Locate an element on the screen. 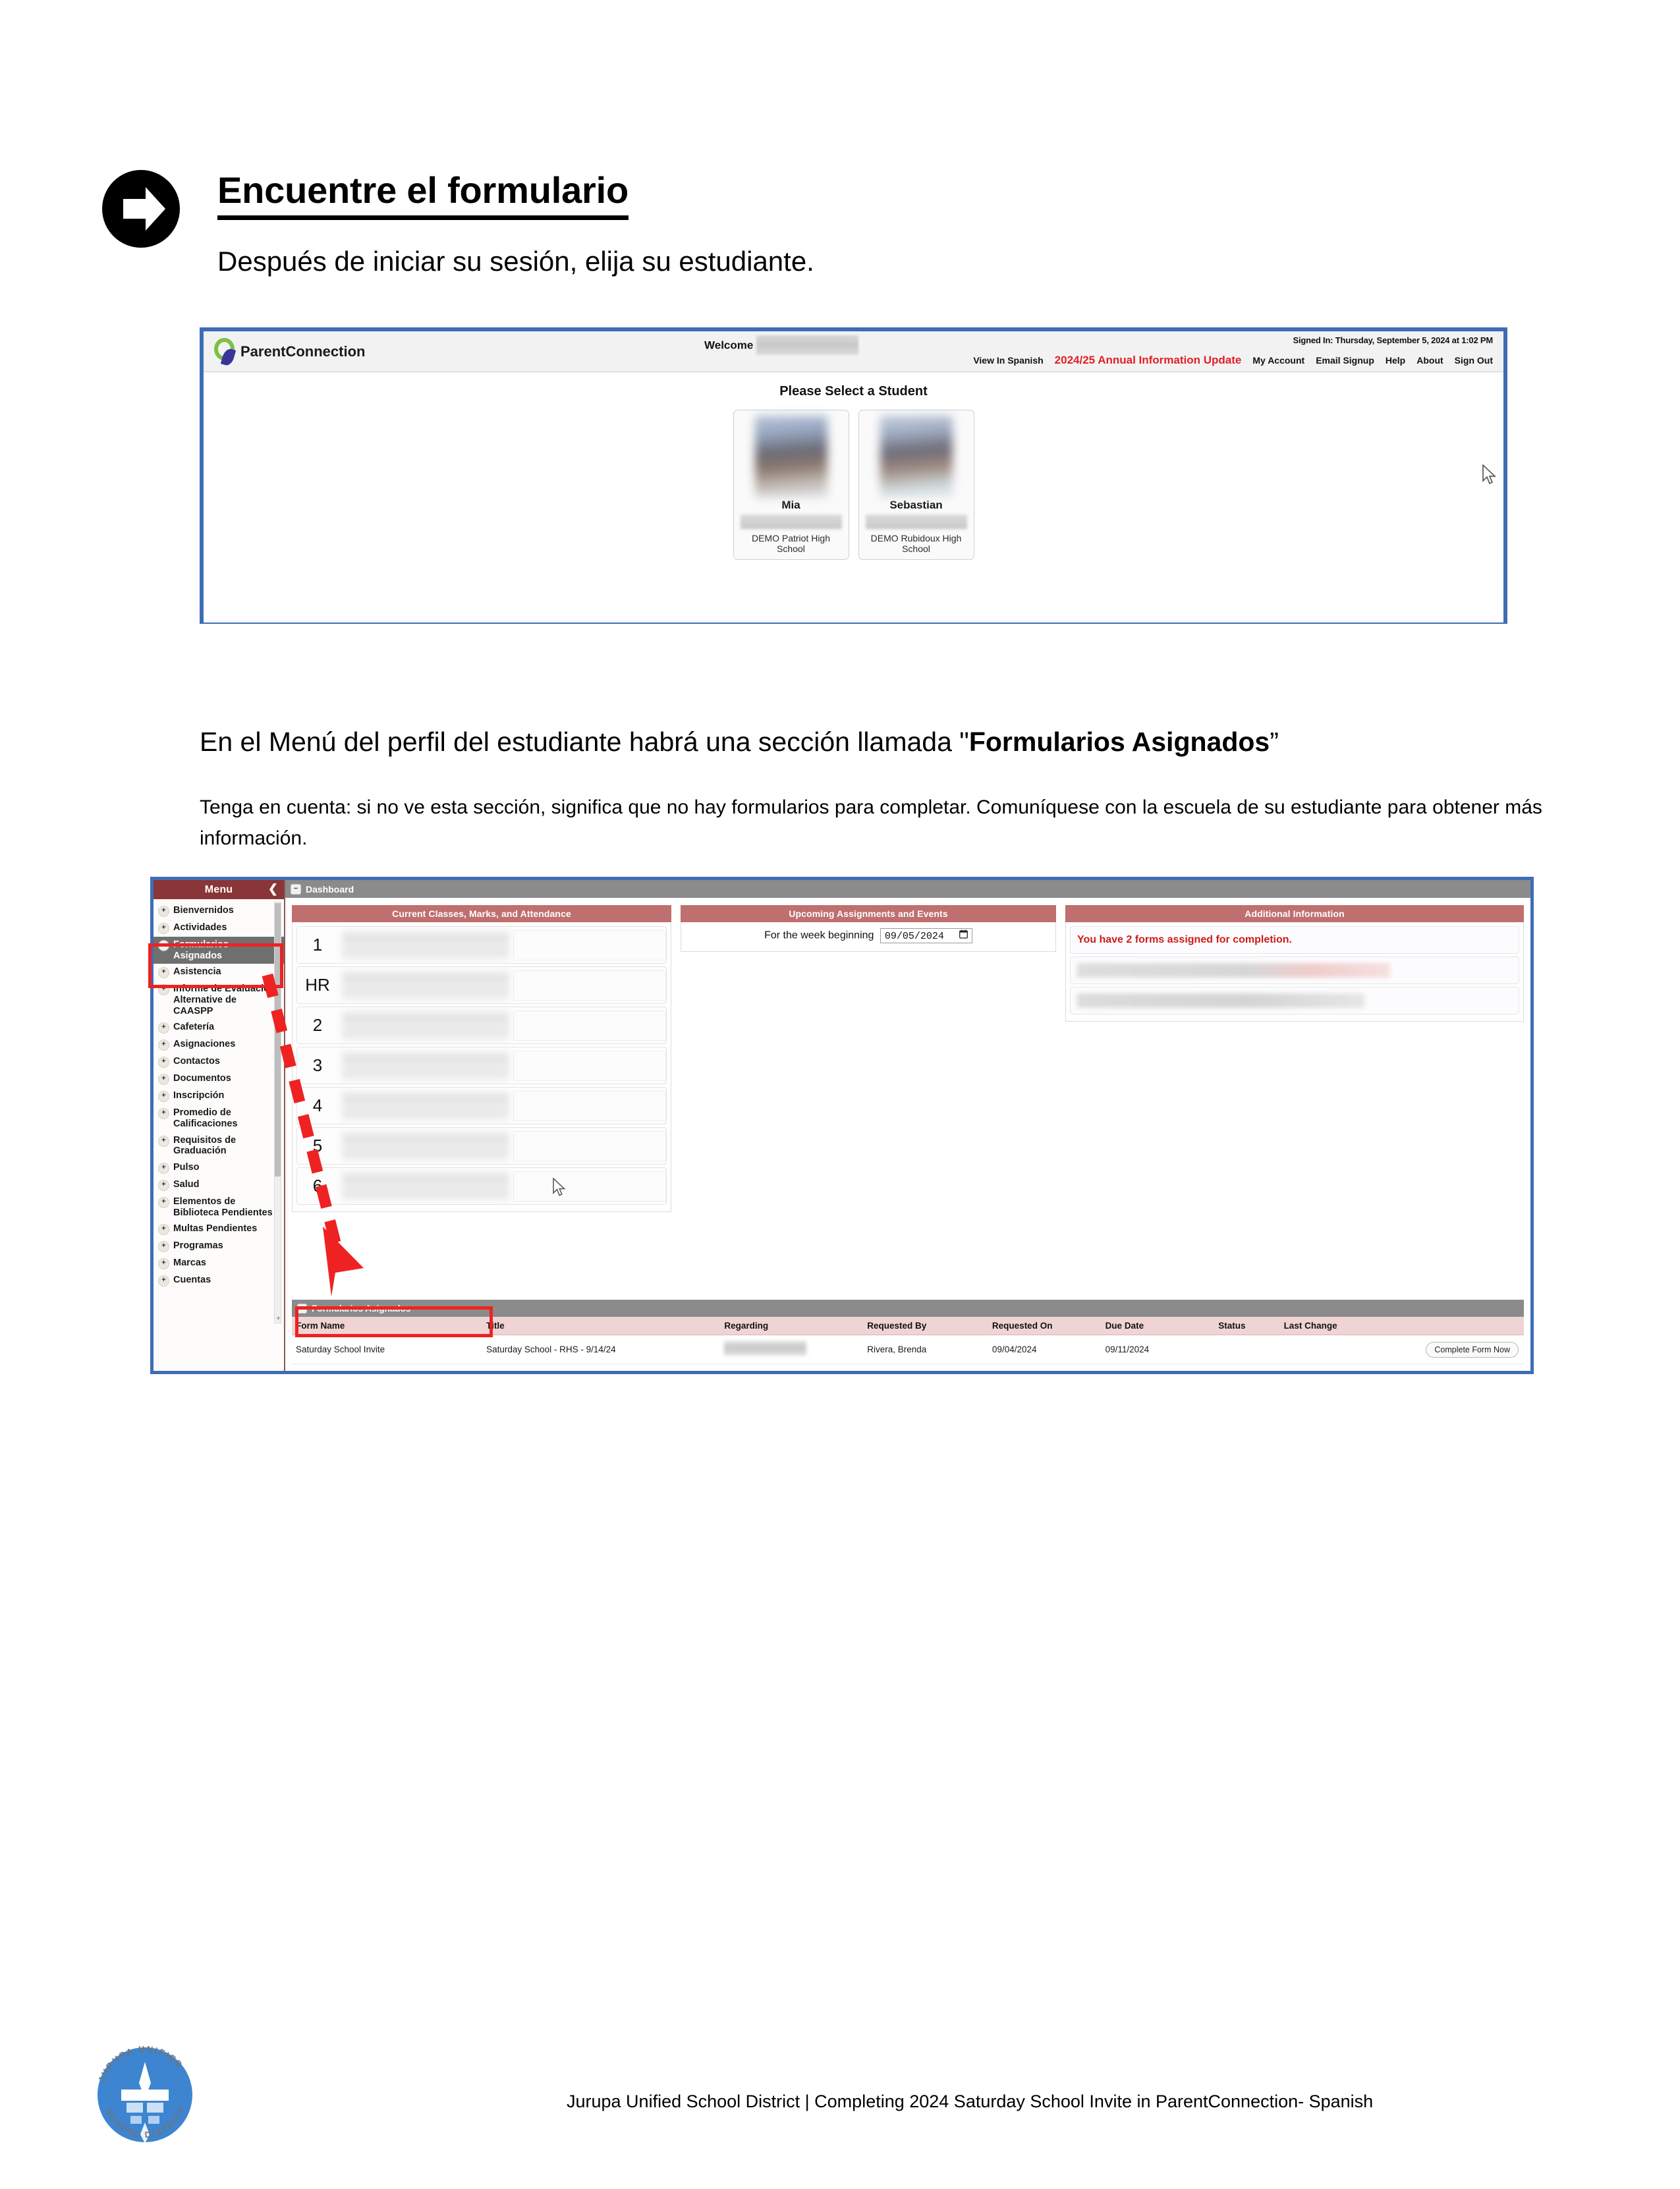 This screenshot has width=1680, height=2189. sidebar-item-bienvernidos: + Bienvernidos is located at coordinates (219, 911).